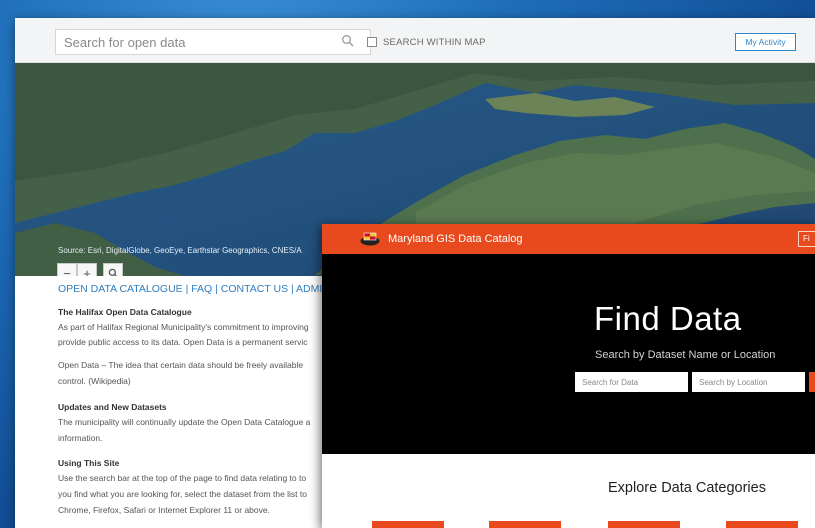 The height and width of the screenshot is (528, 815). Describe the element at coordinates (631, 382) in the screenshot. I see `search-data-input` at that location.